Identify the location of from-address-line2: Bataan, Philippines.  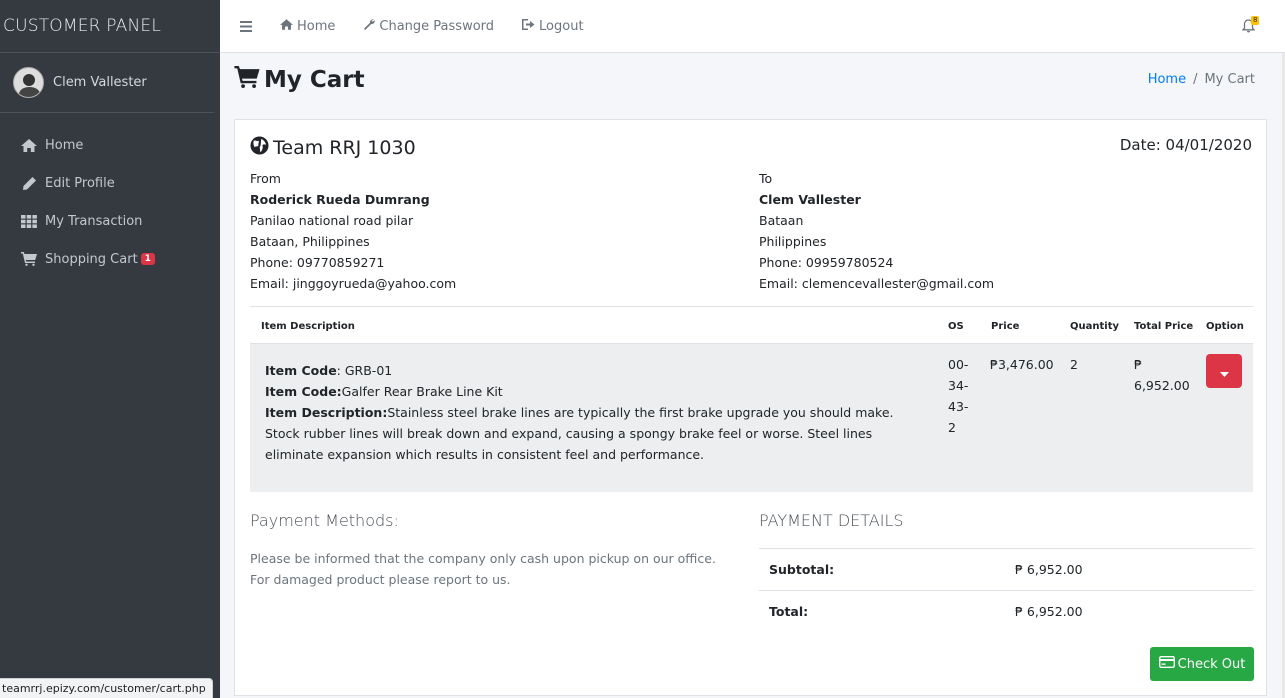
(310, 241).